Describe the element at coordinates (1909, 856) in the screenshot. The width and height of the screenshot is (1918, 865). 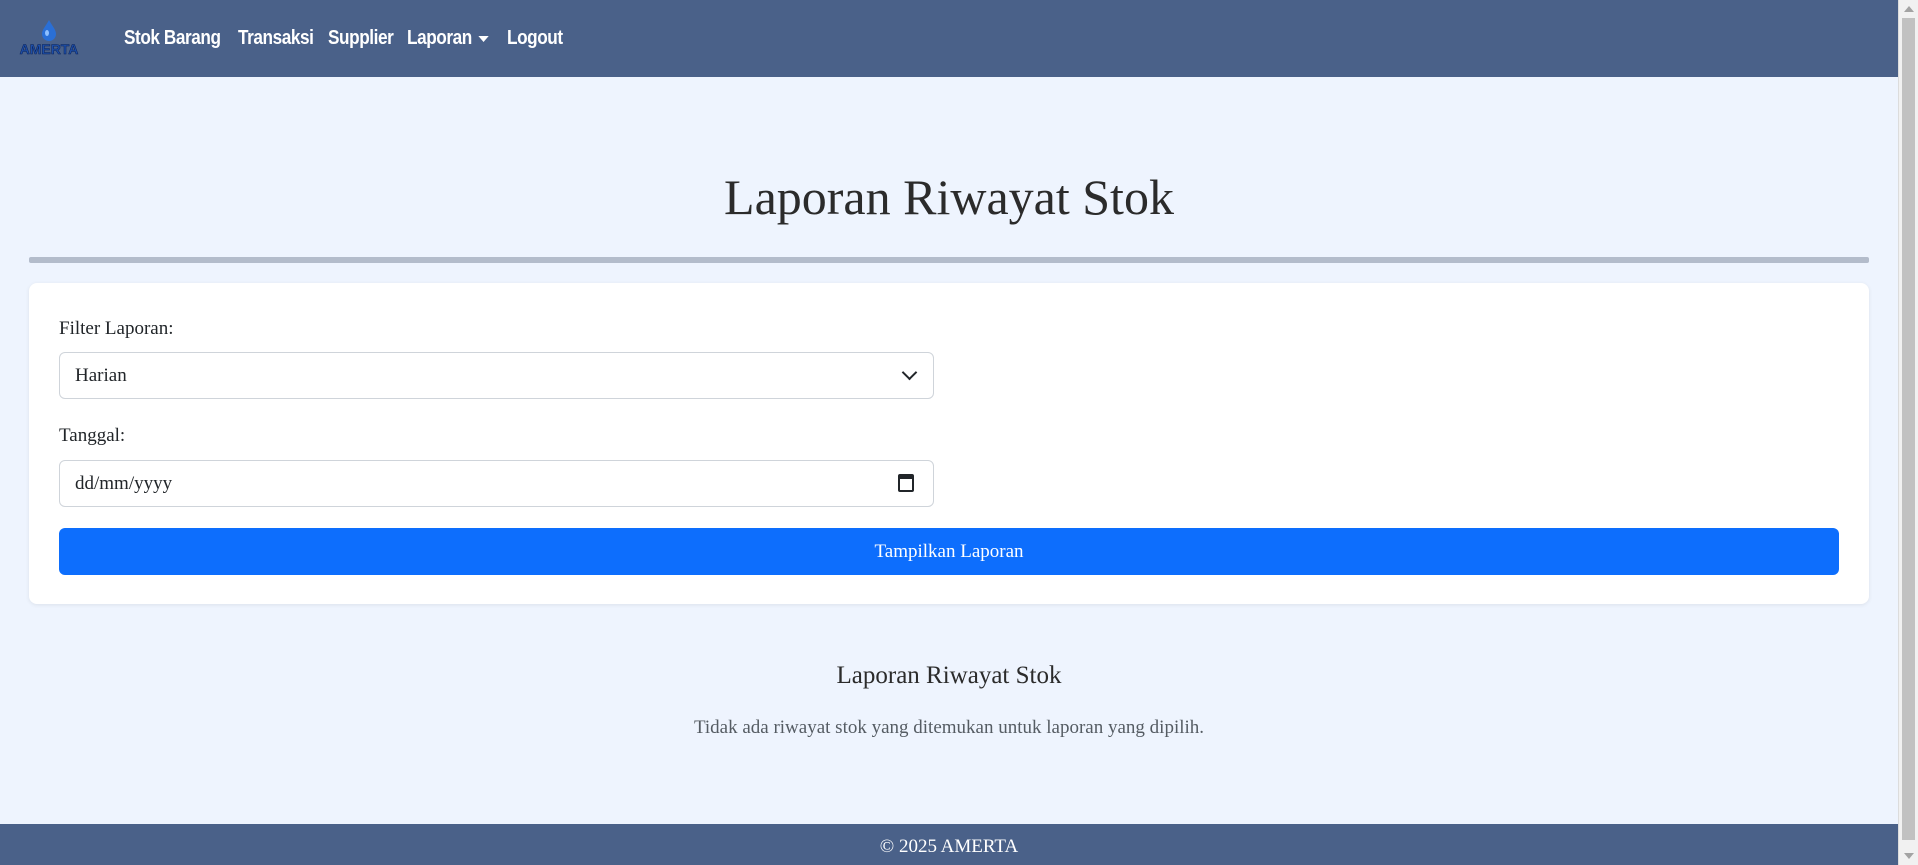
I see `scroll-down-arrow-icon` at that location.